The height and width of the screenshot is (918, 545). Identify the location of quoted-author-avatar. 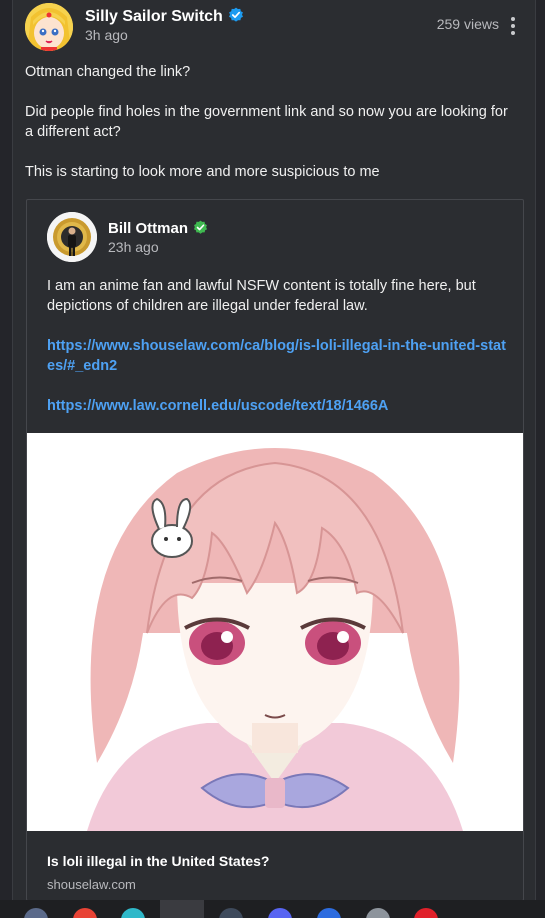
(72, 237).